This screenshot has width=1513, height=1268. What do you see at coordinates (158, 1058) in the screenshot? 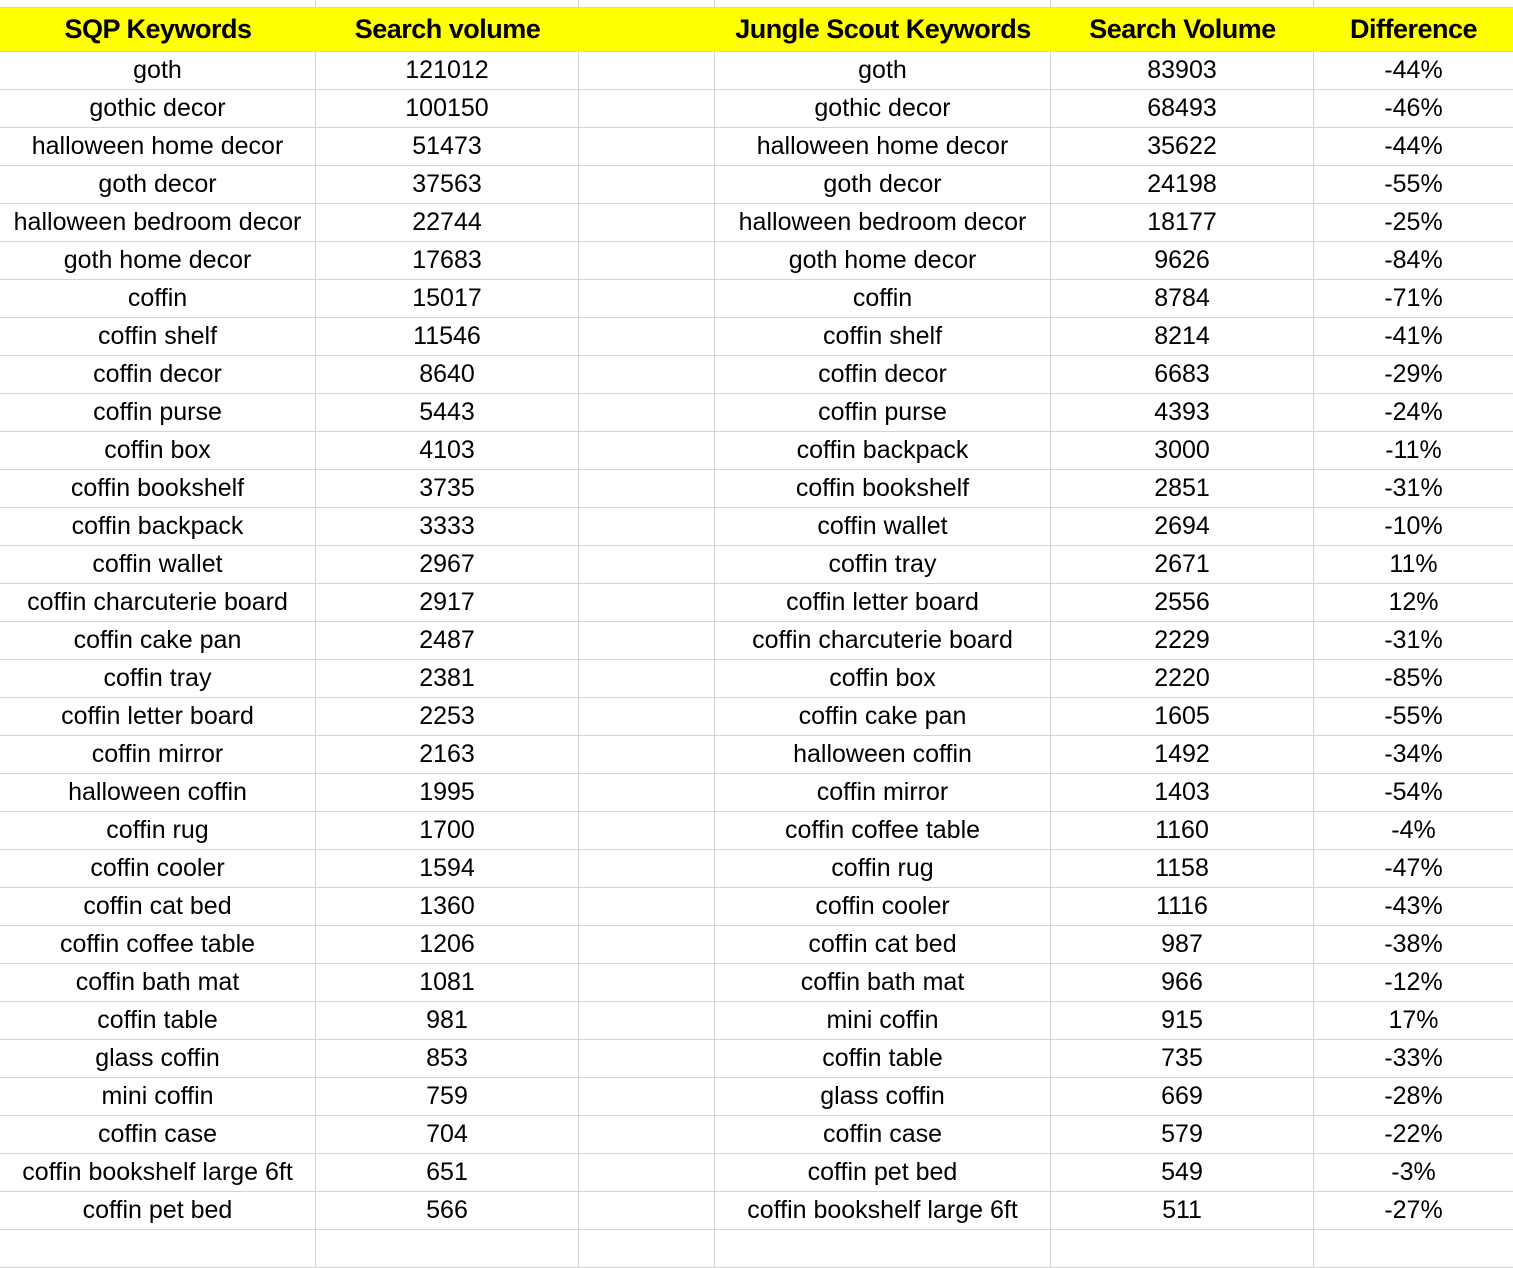
I see `sqp-keyword-cell: glass coffin` at bounding box center [158, 1058].